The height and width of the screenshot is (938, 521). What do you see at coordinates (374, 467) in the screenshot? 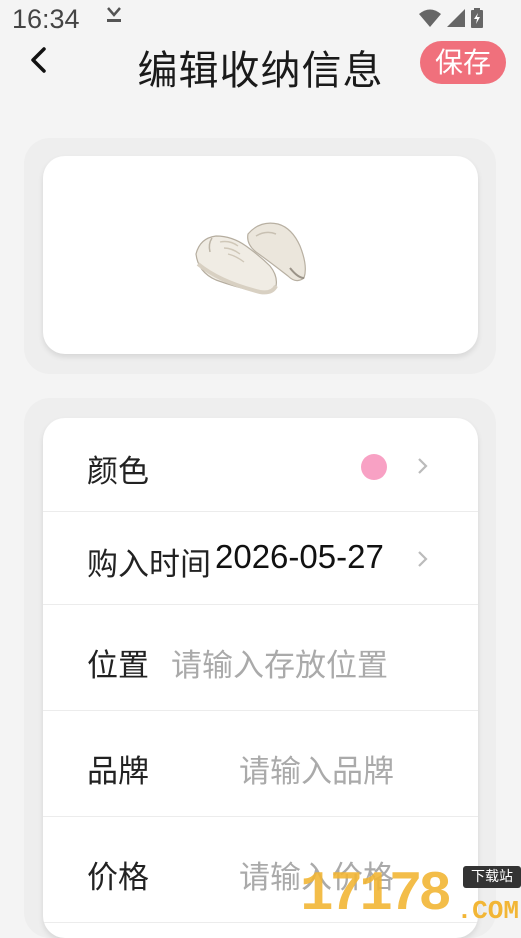
I see `color-swatch` at bounding box center [374, 467].